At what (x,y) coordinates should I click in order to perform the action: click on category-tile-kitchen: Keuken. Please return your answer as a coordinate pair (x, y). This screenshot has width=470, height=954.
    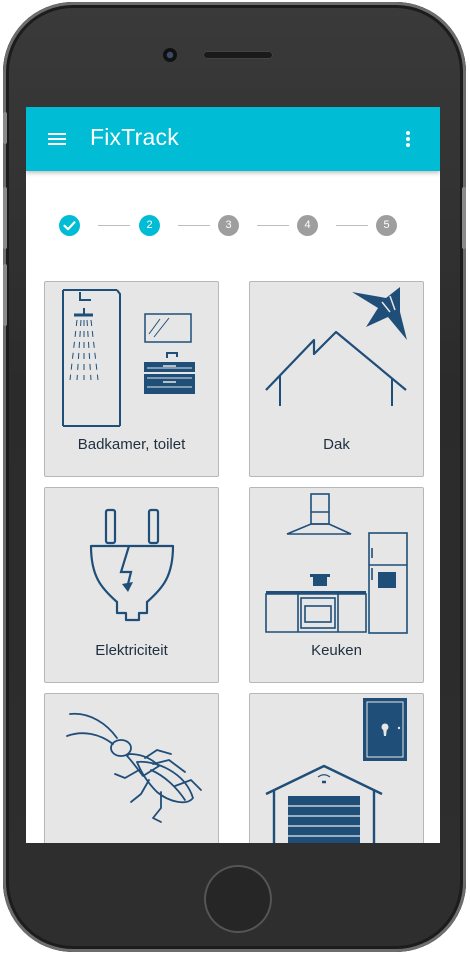
    Looking at the image, I should click on (336, 585).